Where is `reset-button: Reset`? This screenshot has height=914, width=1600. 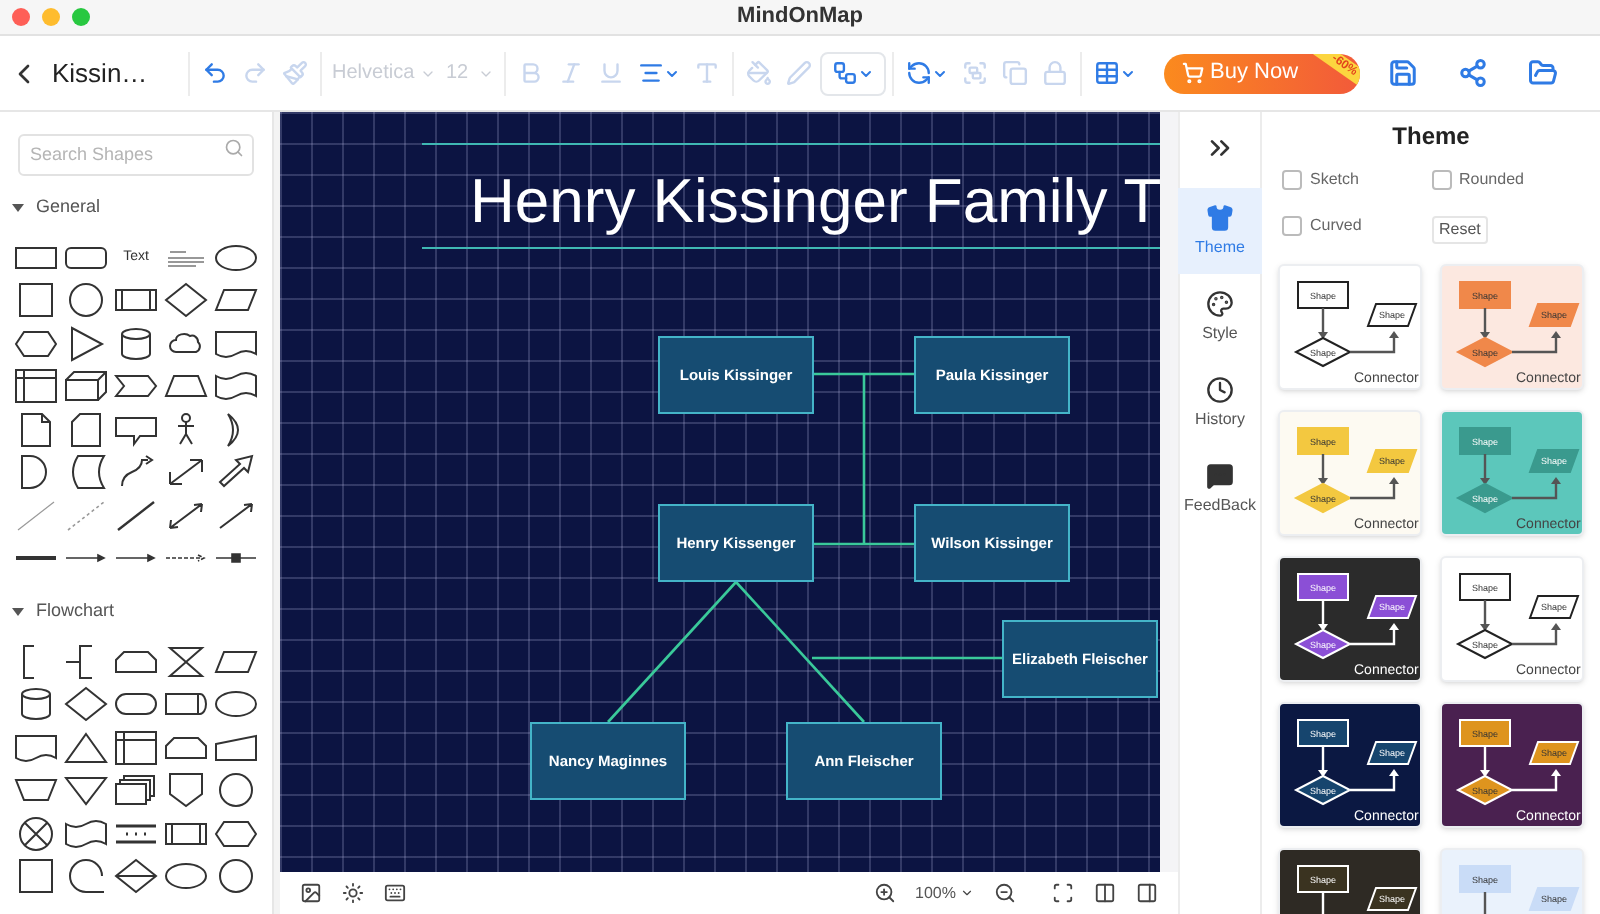
reset-button: Reset is located at coordinates (1460, 230).